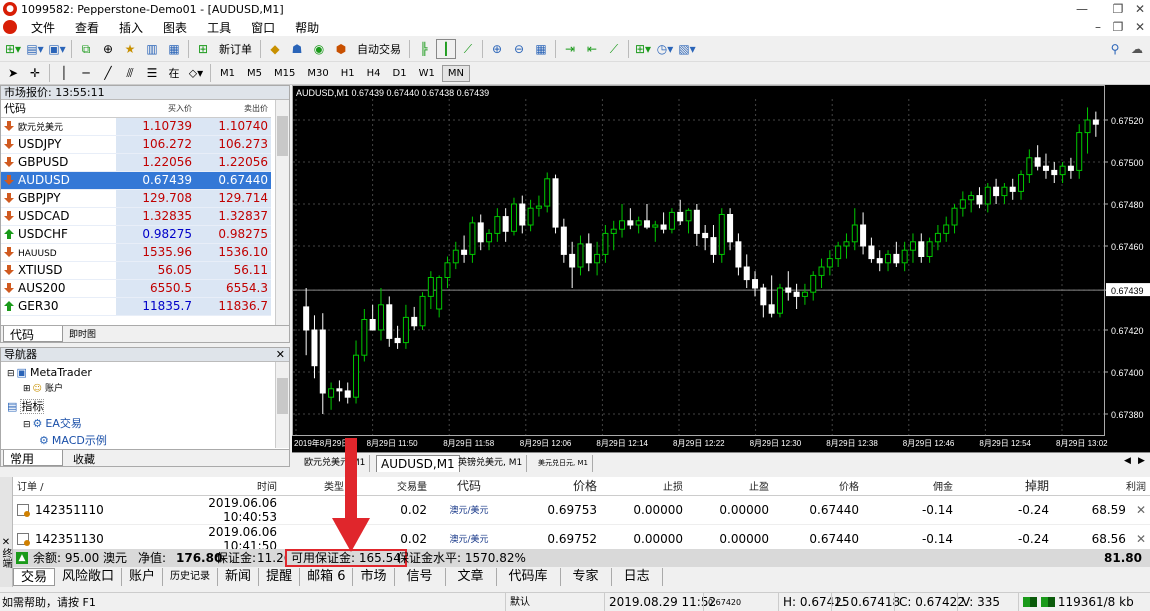  What do you see at coordinates (227, 73) in the screenshot?
I see `tf-m1: M1` at bounding box center [227, 73].